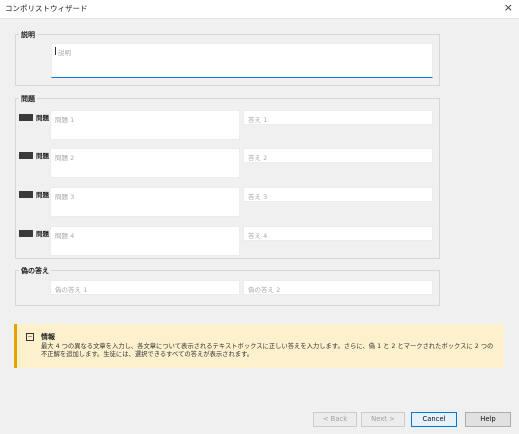  I want to click on window-title: コンポリストウィザード, so click(46, 8).